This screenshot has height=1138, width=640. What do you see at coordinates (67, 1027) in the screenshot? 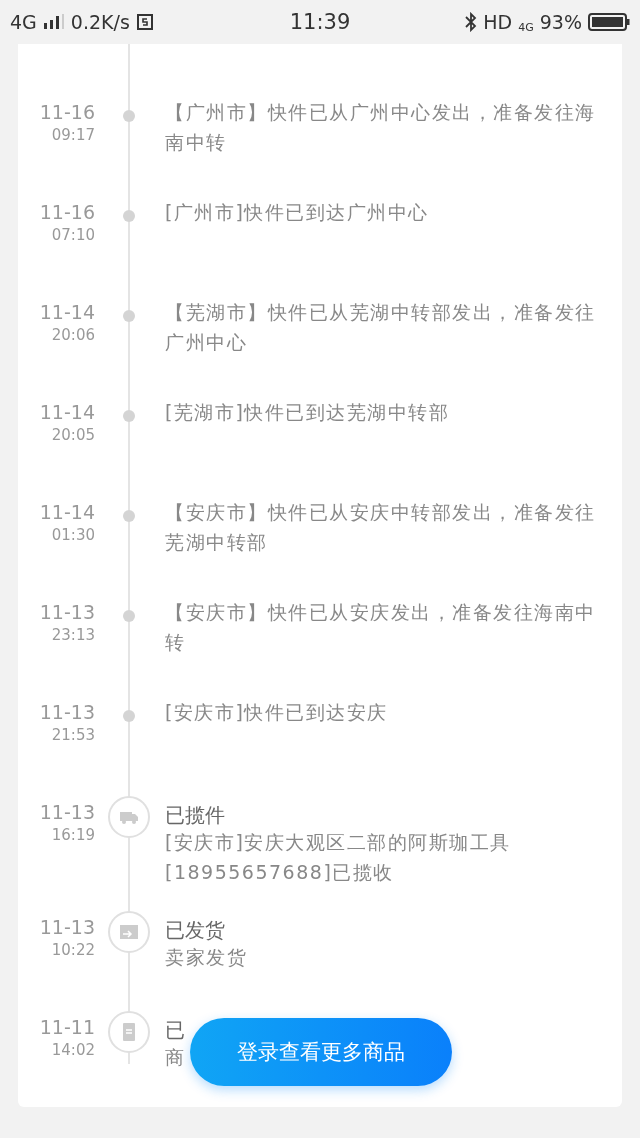
I see `event-date: 11-11` at bounding box center [67, 1027].